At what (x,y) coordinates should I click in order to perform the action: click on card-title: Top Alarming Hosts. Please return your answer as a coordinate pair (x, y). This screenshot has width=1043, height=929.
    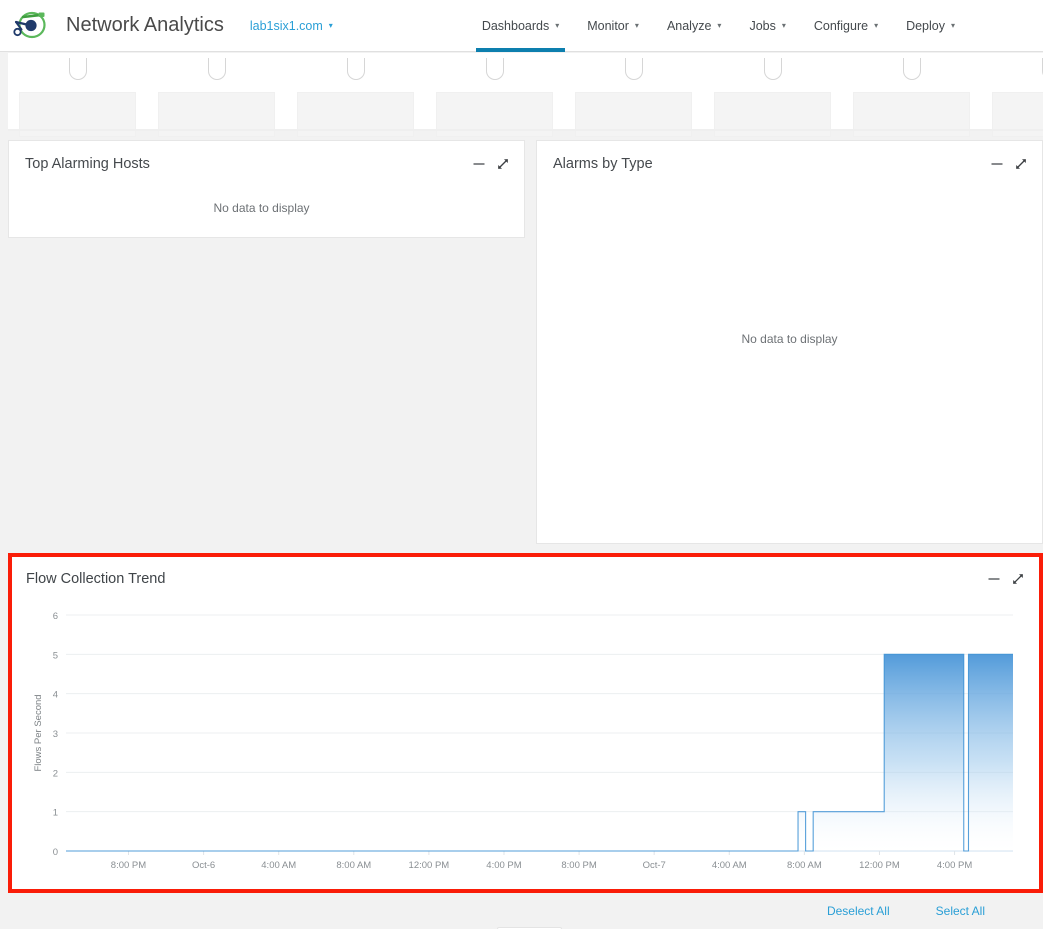
    Looking at the image, I should click on (87, 164).